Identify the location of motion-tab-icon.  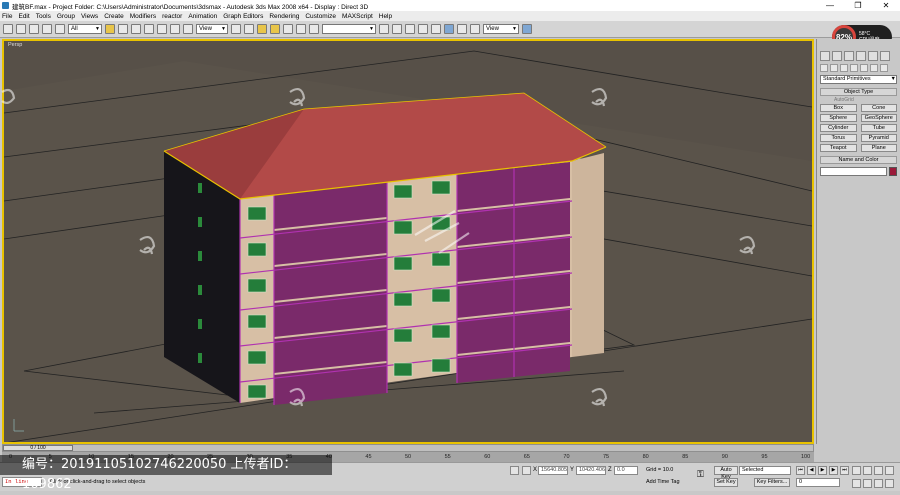
(861, 56).